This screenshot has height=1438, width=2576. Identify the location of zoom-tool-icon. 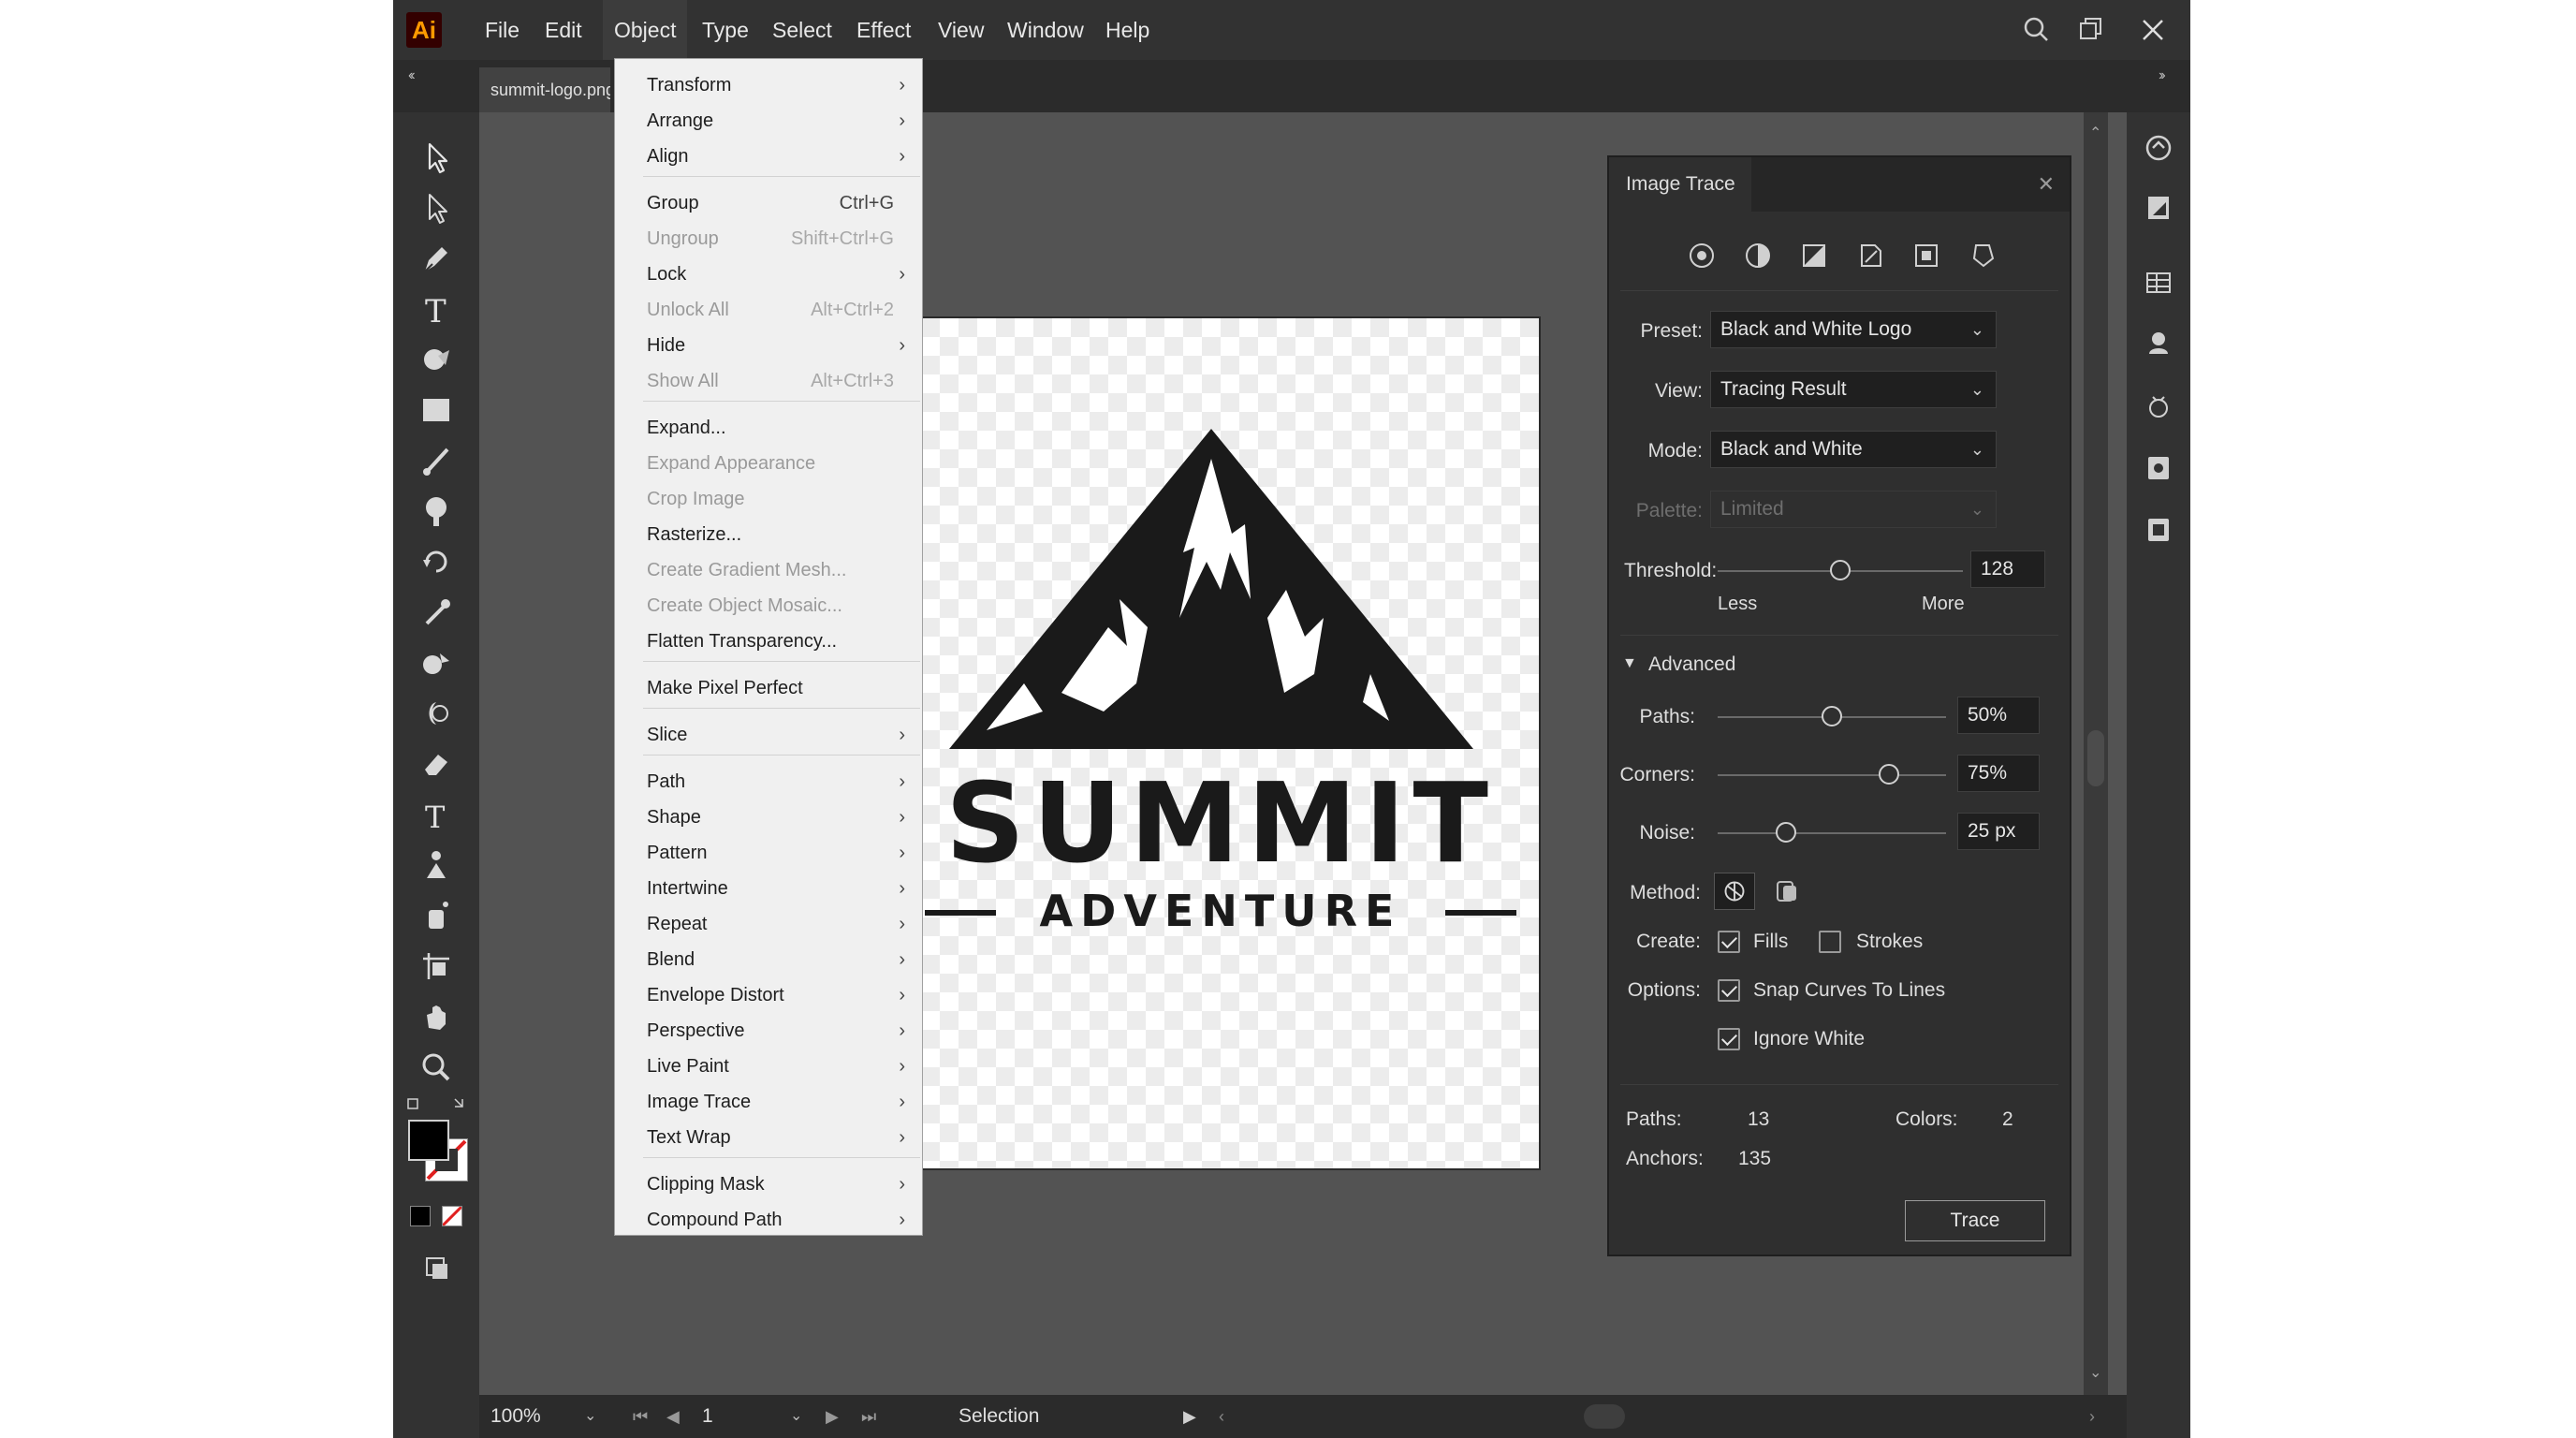
(436, 1067).